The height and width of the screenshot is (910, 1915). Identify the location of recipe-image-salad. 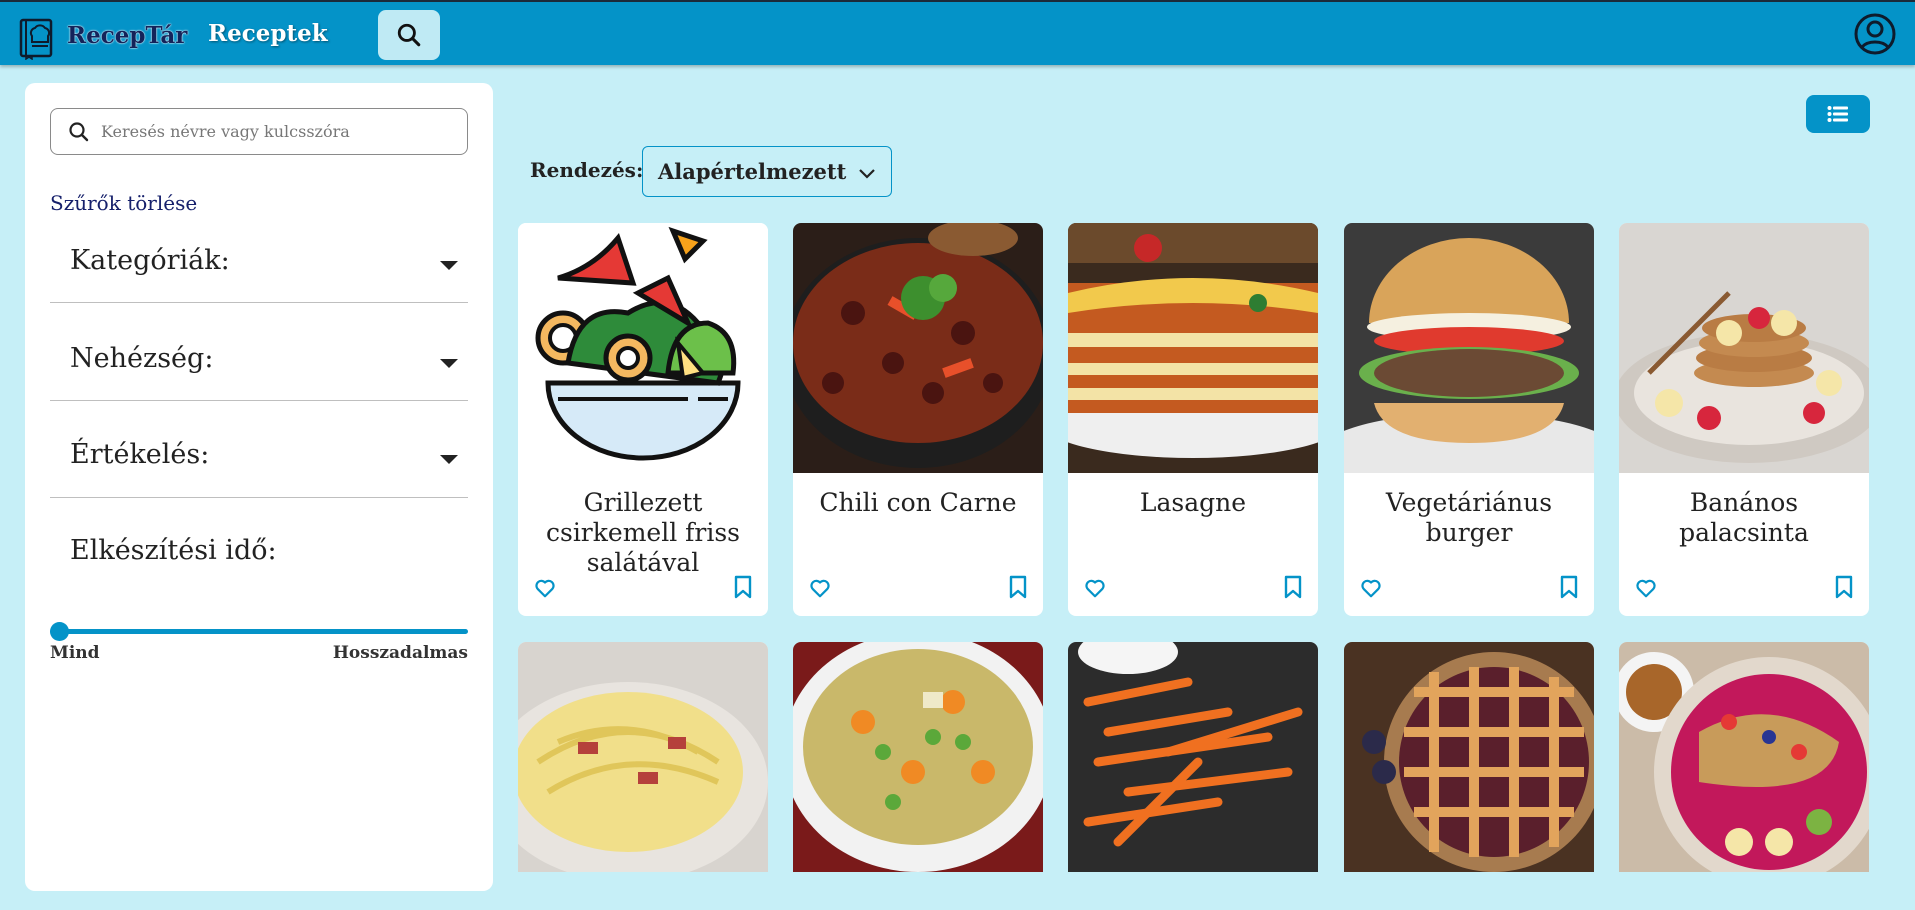
(643, 348).